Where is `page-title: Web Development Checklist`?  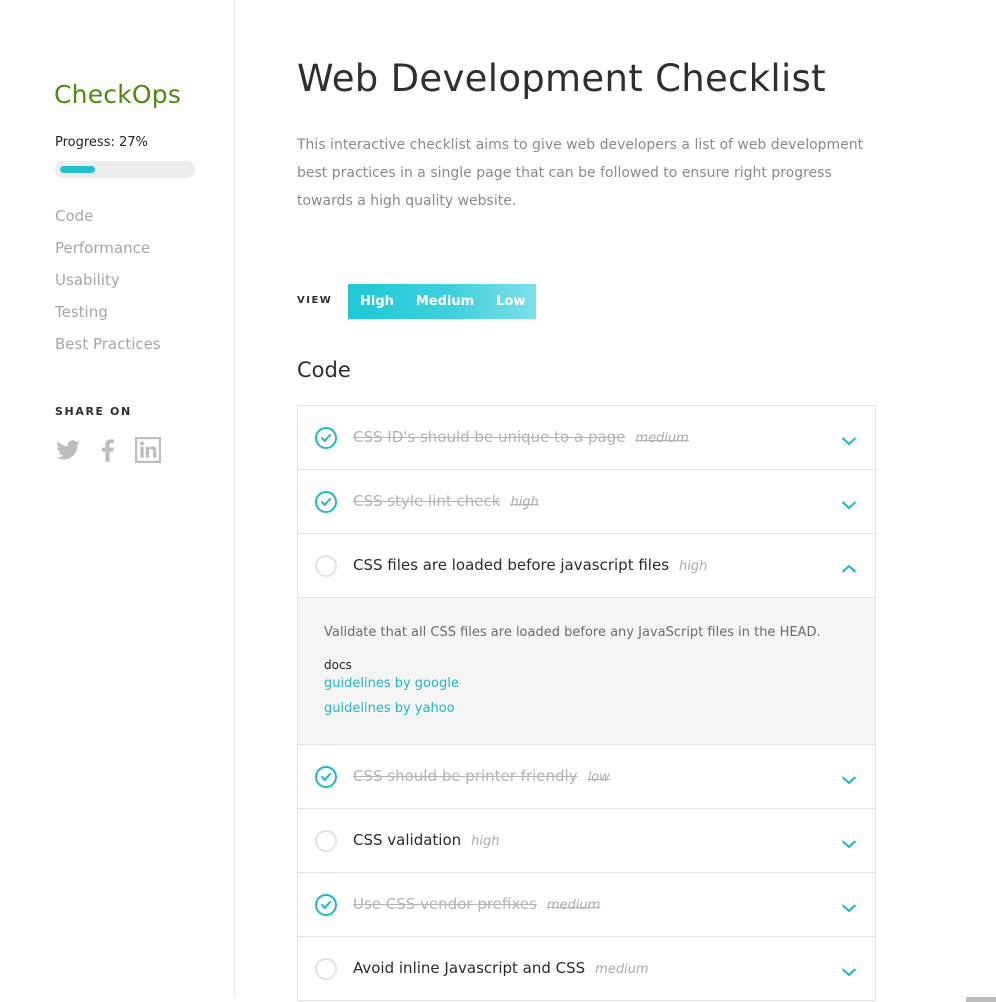
page-title: Web Development Checklist is located at coordinates (561, 78).